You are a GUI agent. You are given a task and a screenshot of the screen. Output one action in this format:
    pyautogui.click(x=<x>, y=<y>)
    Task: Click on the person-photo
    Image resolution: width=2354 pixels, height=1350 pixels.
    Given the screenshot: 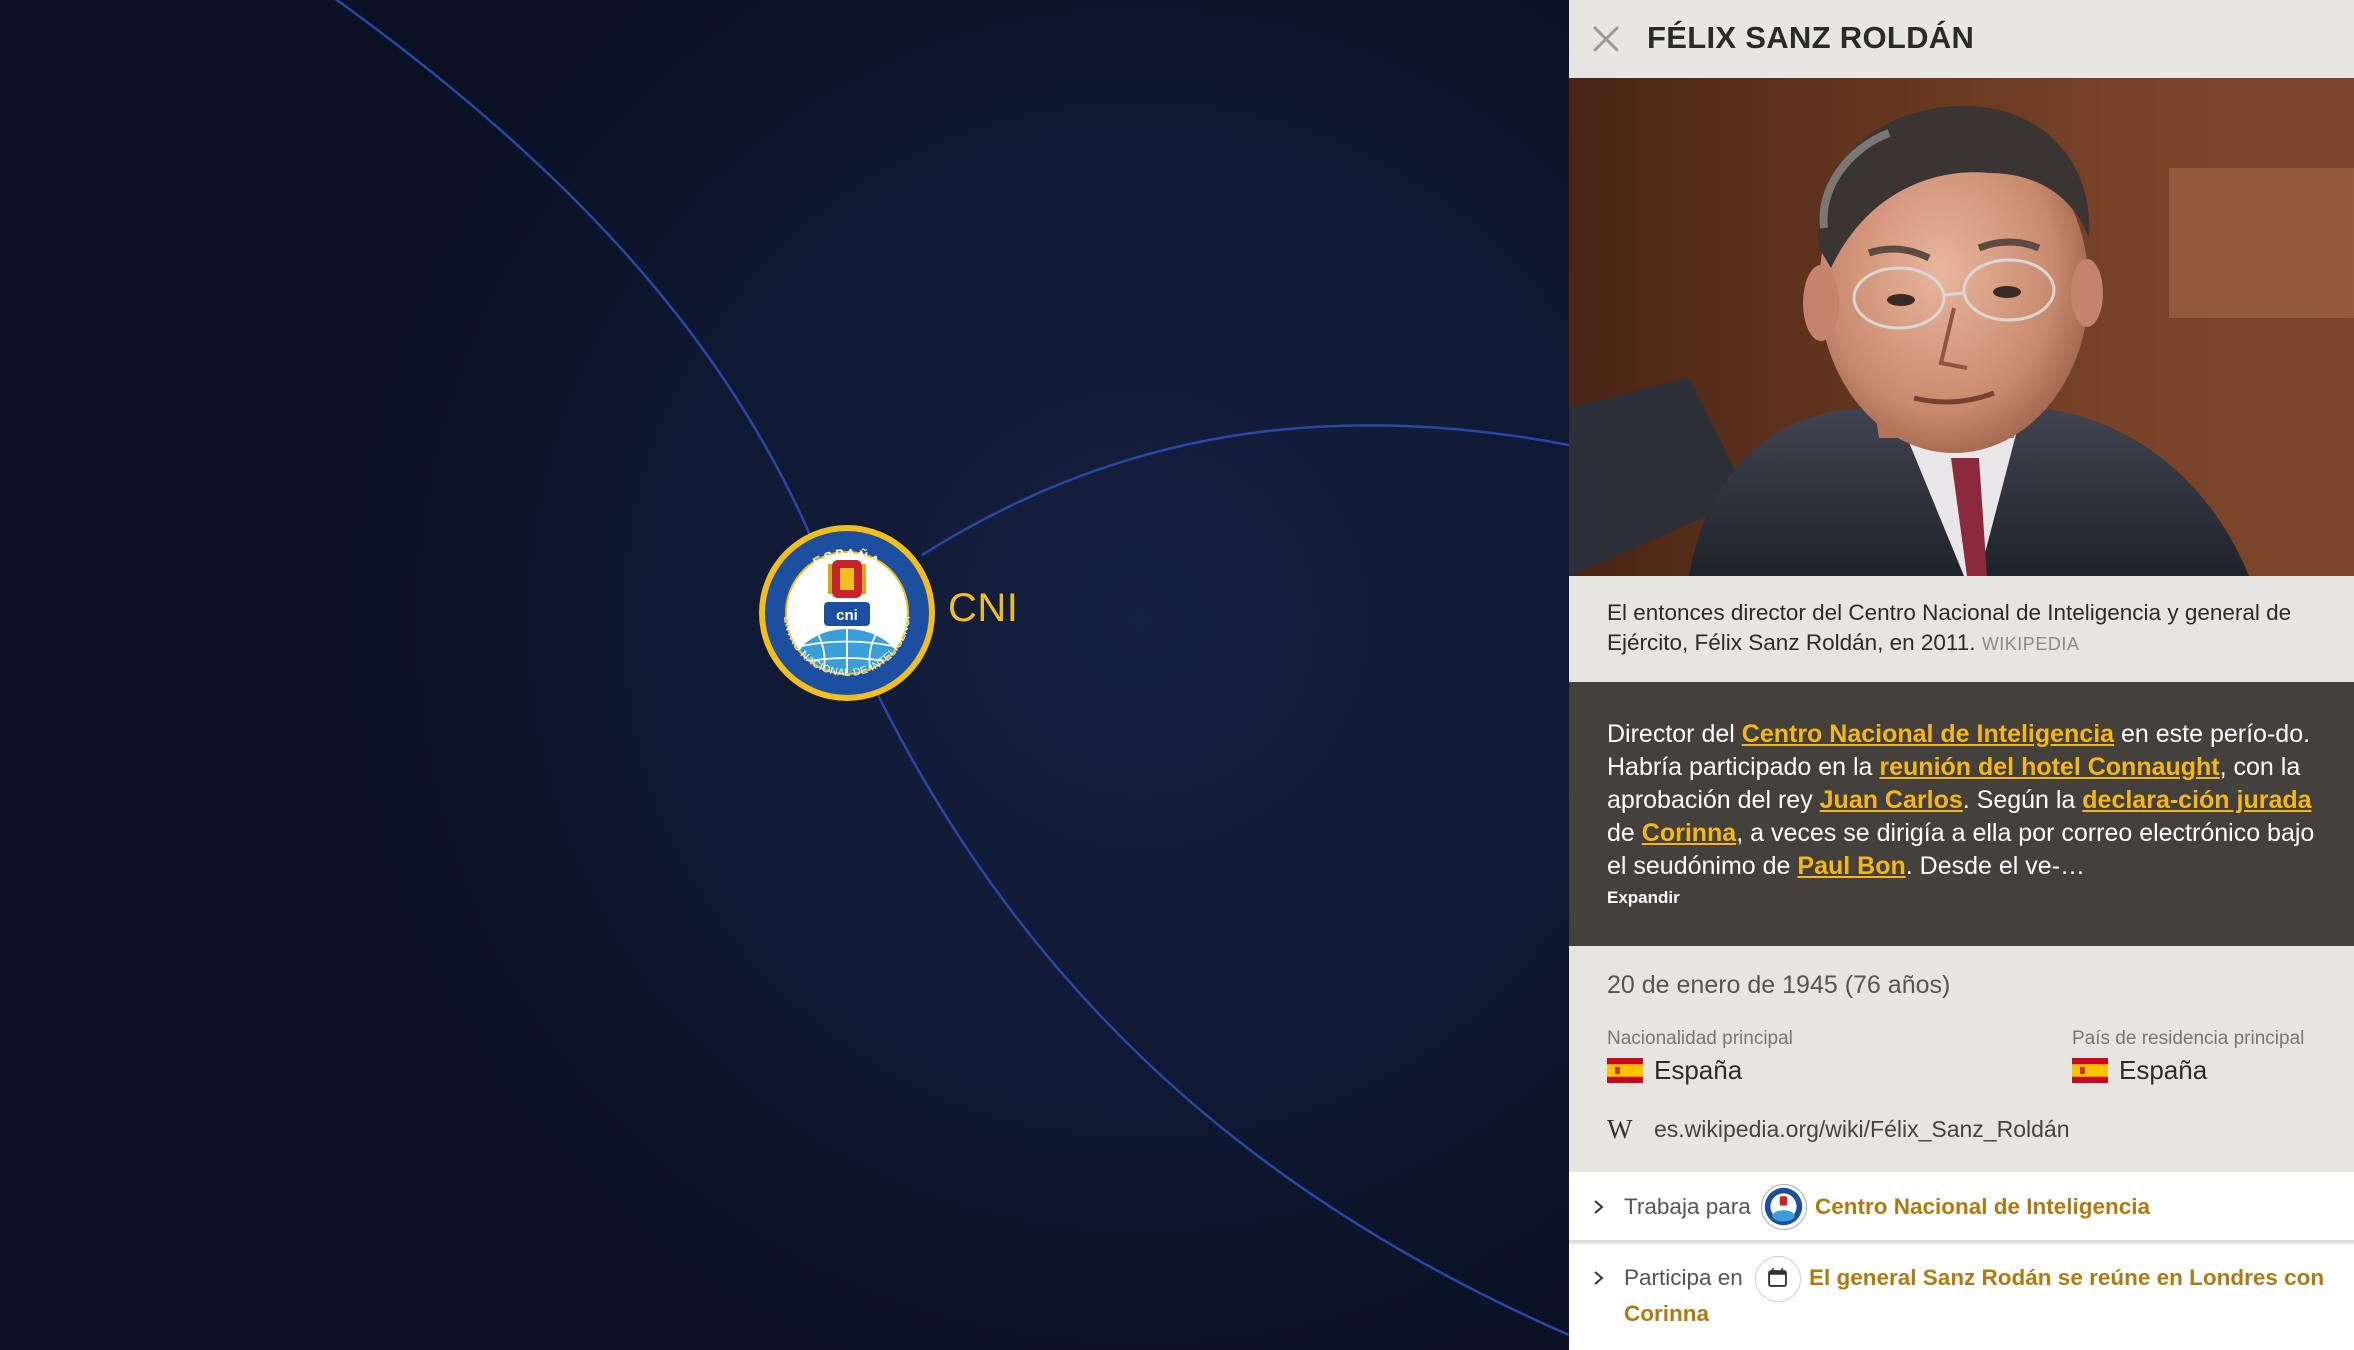 What is the action you would take?
    pyautogui.click(x=1961, y=327)
    